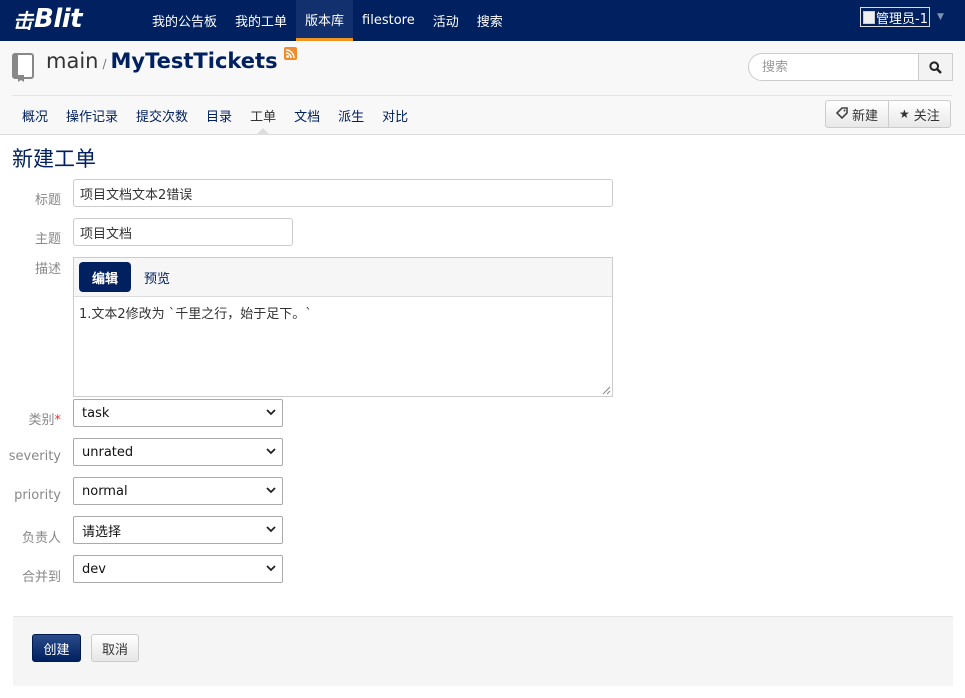 This screenshot has width=965, height=698. I want to click on search-icon, so click(935, 67).